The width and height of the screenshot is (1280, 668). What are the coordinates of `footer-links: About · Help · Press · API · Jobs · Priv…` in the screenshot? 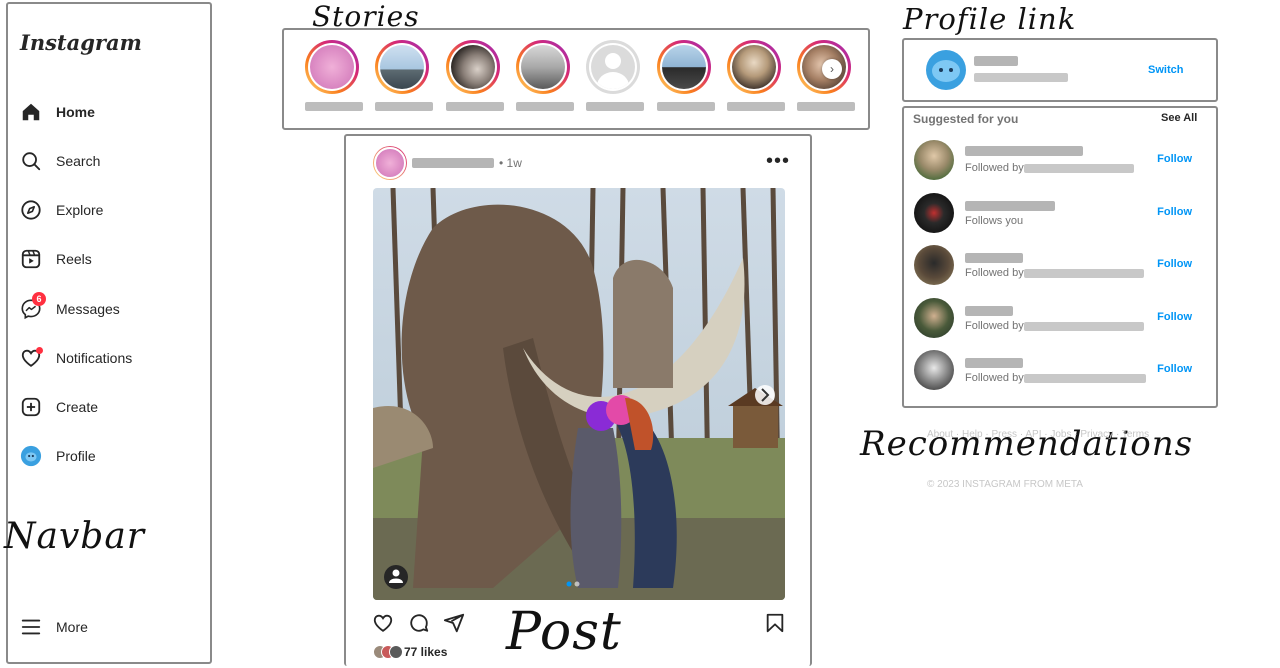 It's located at (1038, 434).